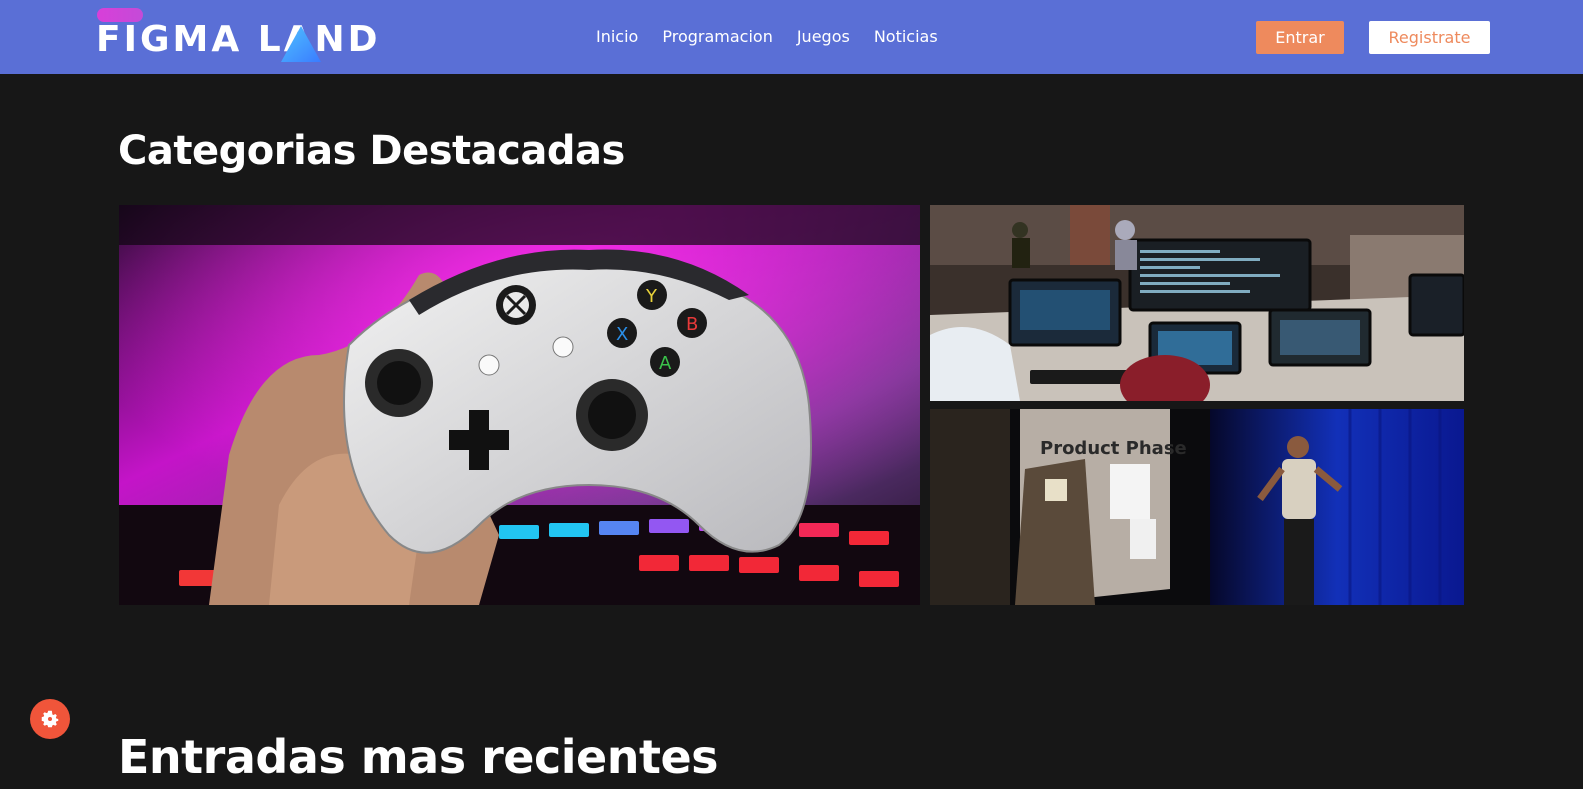 This screenshot has height=789, width=1583. What do you see at coordinates (651, 296) in the screenshot?
I see `svg-text: Y` at bounding box center [651, 296].